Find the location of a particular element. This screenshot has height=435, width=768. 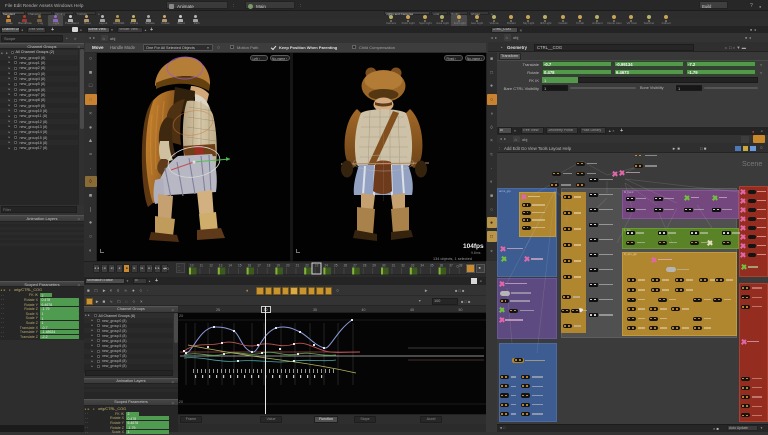

svg-text: 27 is located at coordinates (355, 266).